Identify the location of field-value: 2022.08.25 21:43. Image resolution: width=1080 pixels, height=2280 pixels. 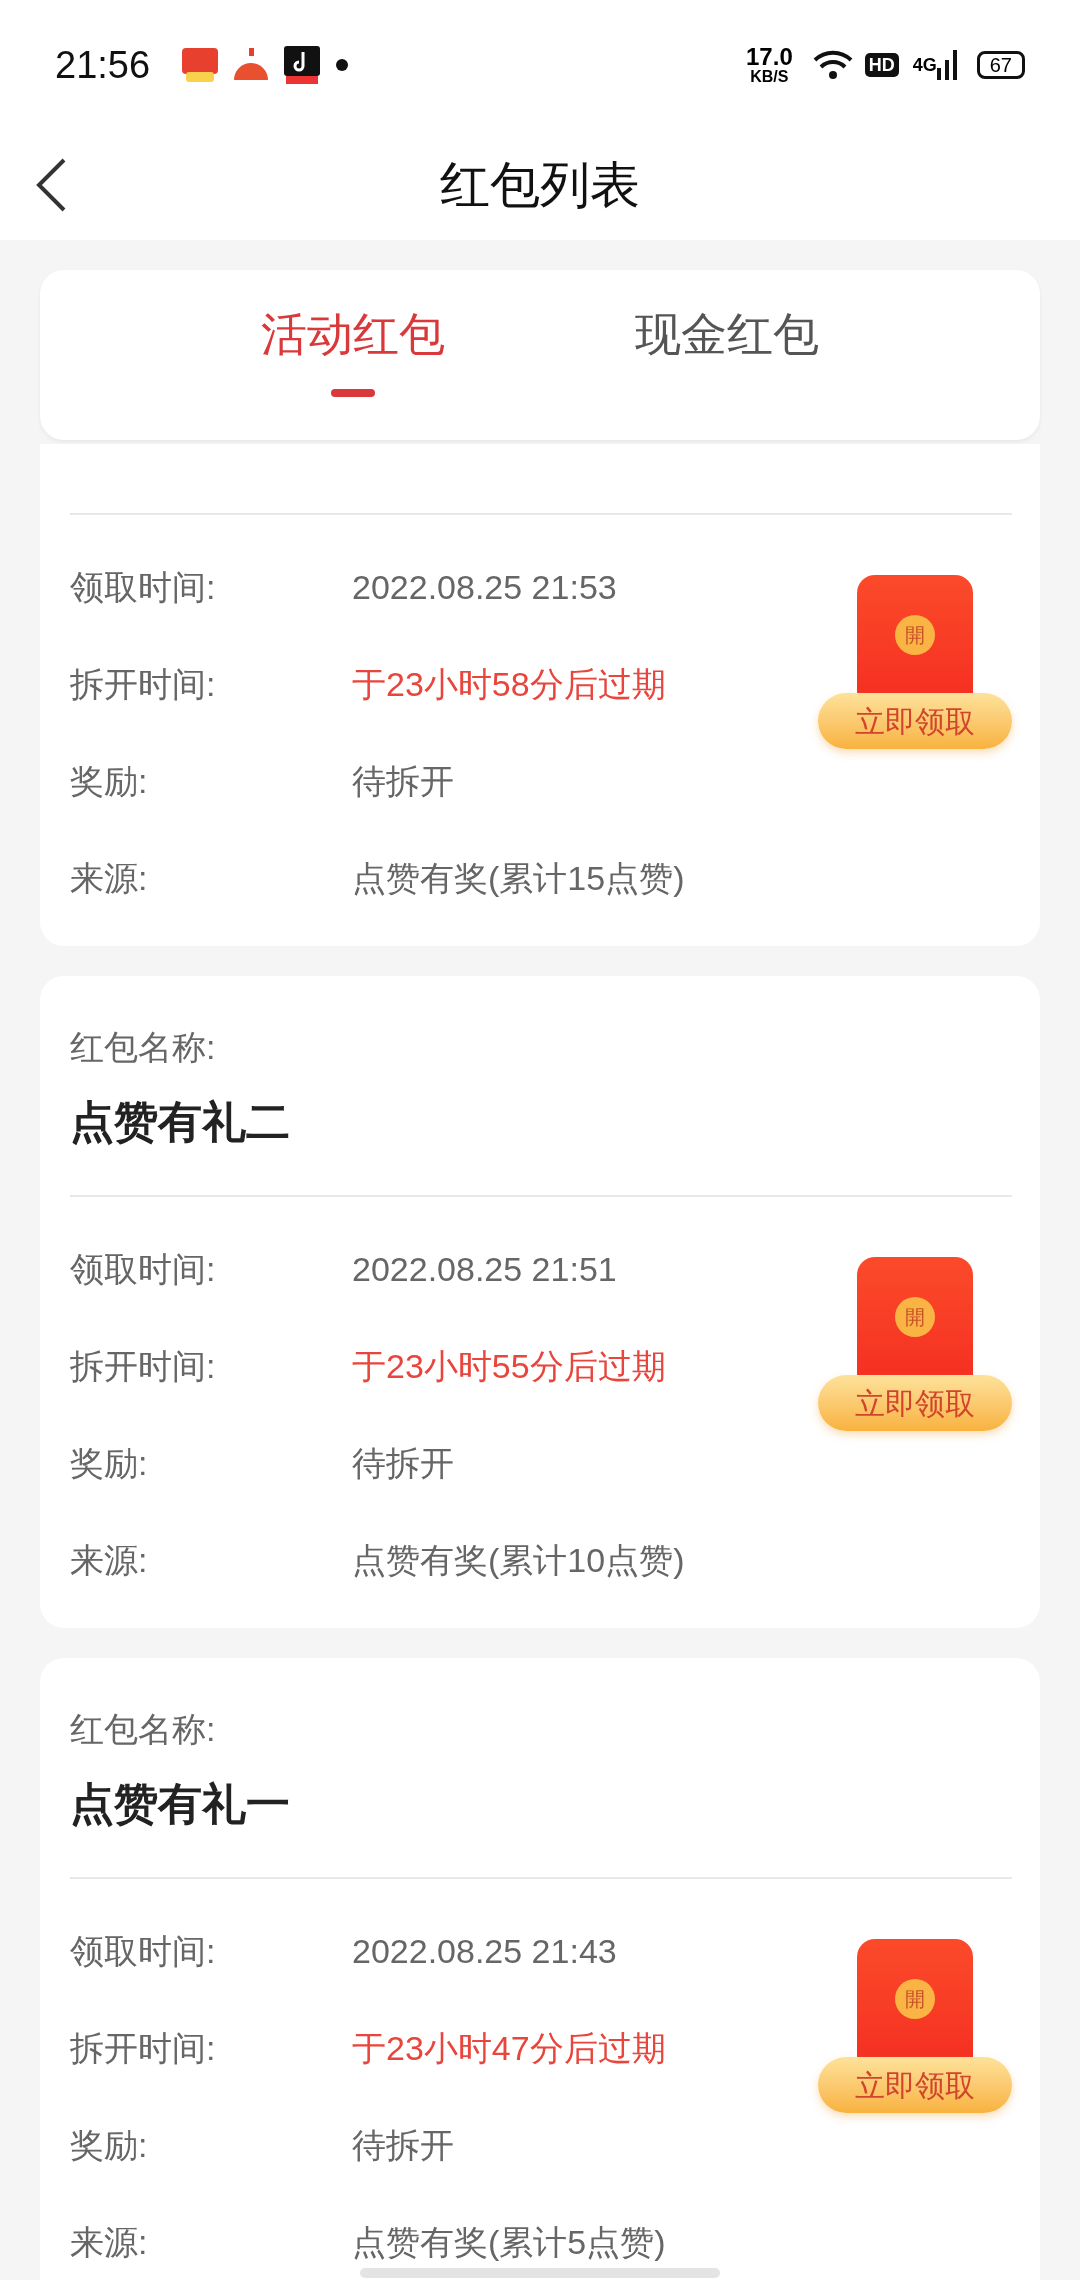
(484, 1951).